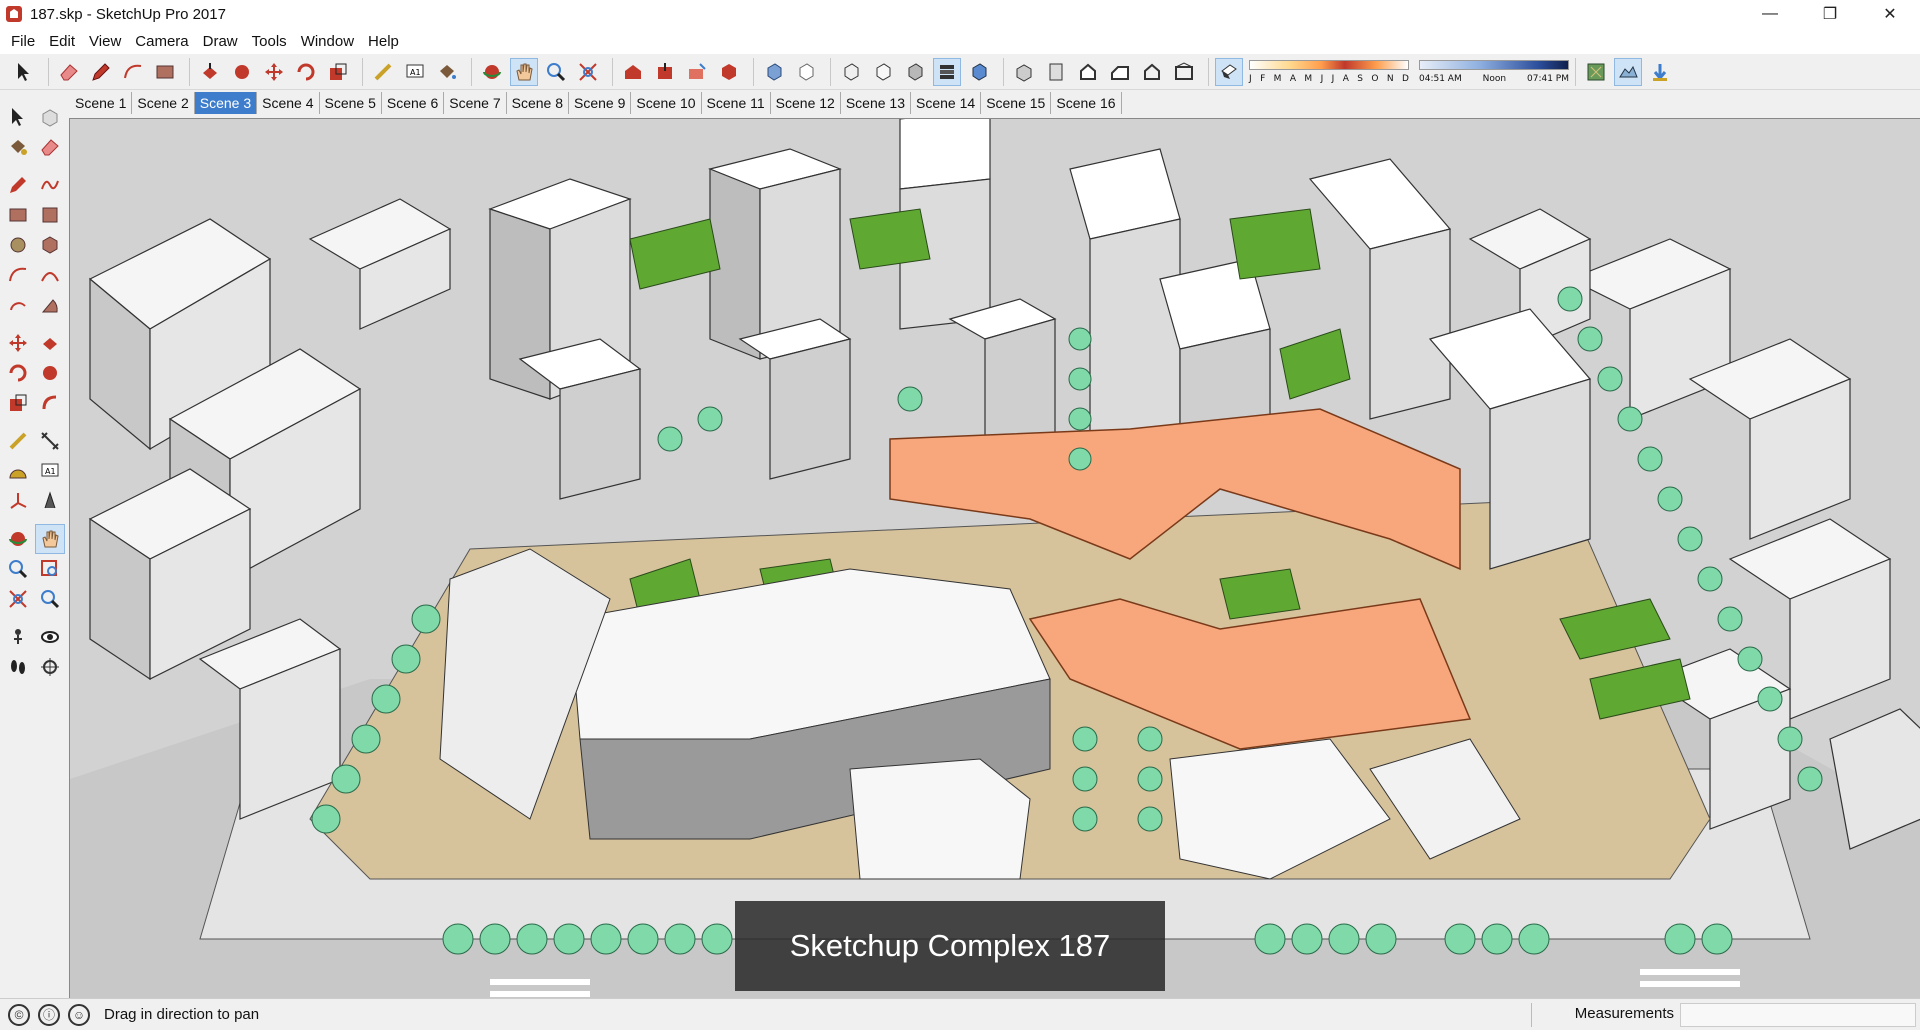 The image size is (1920, 1030). What do you see at coordinates (774, 72) in the screenshot?
I see `xray-style-icon` at bounding box center [774, 72].